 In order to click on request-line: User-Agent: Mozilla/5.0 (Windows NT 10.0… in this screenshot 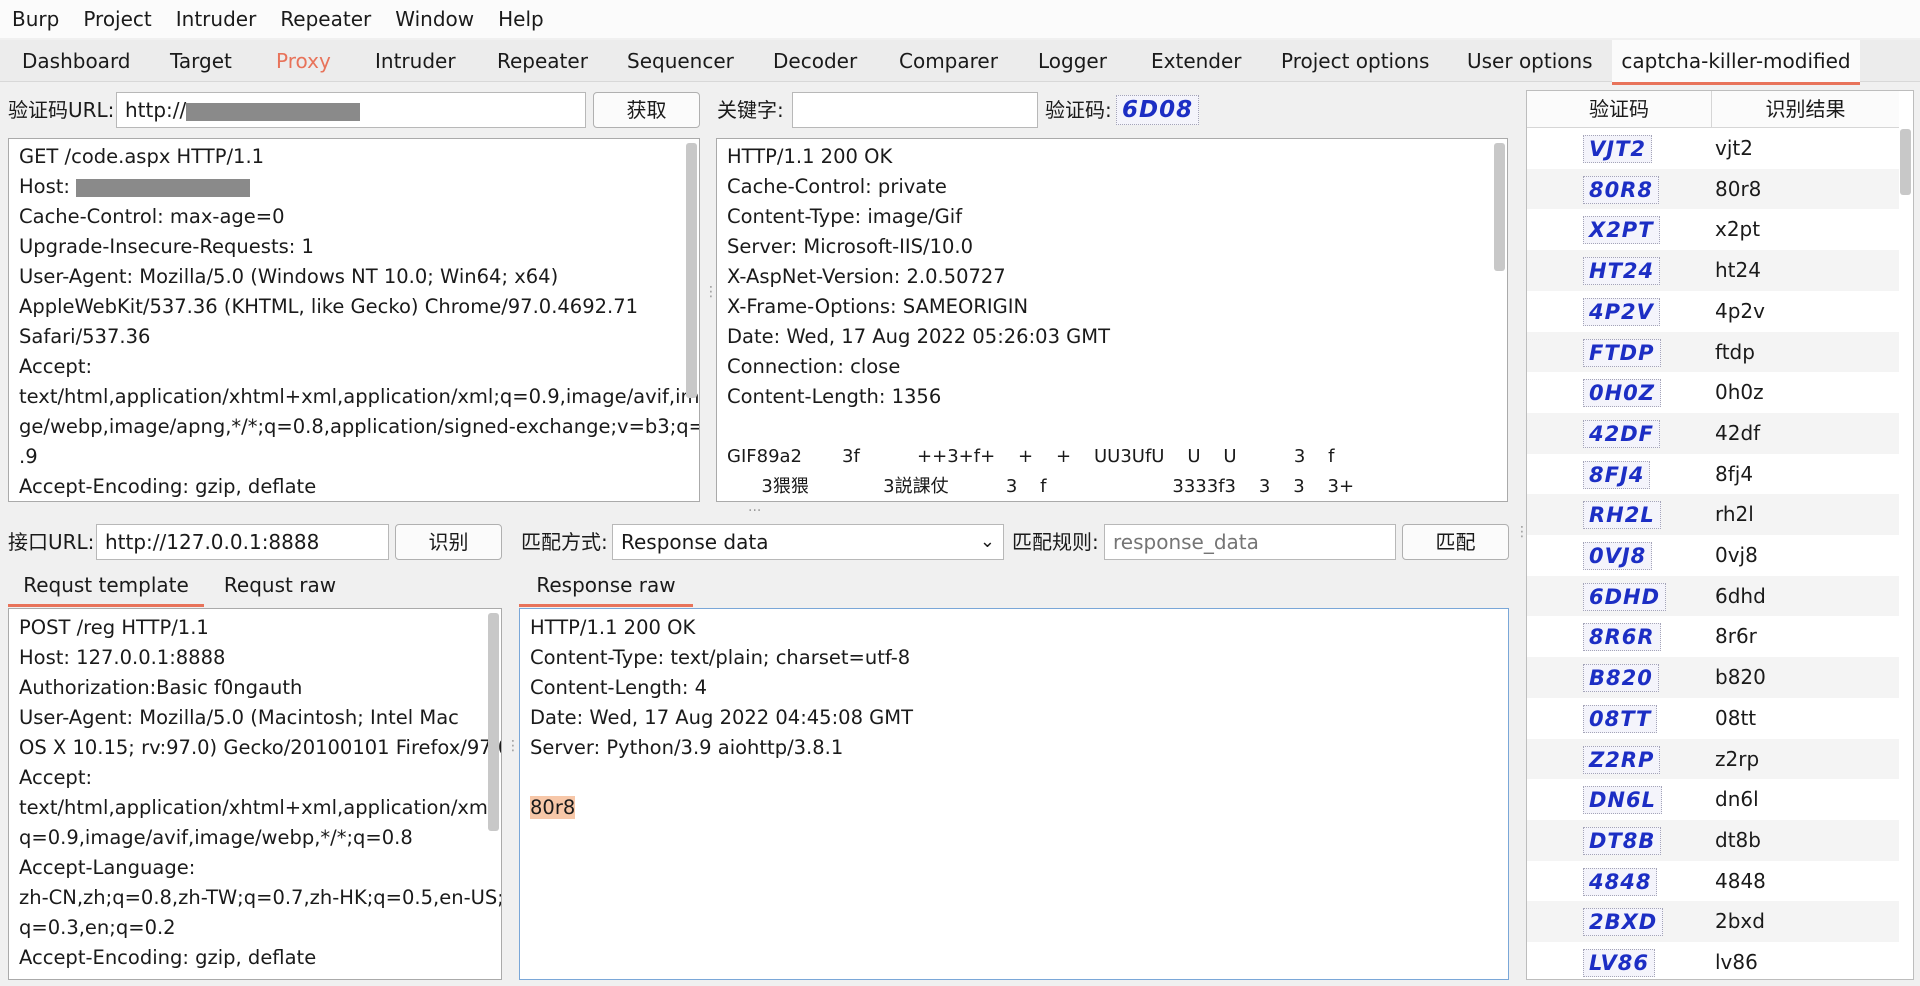, I will do `click(289, 276)`.